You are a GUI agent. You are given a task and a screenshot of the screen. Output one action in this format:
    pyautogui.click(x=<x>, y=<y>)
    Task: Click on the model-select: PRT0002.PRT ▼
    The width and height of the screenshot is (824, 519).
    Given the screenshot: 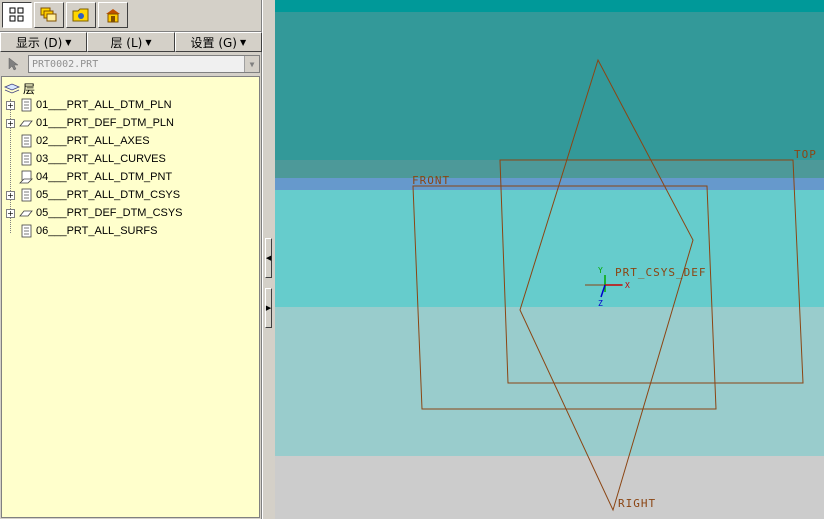 What is the action you would take?
    pyautogui.click(x=144, y=64)
    